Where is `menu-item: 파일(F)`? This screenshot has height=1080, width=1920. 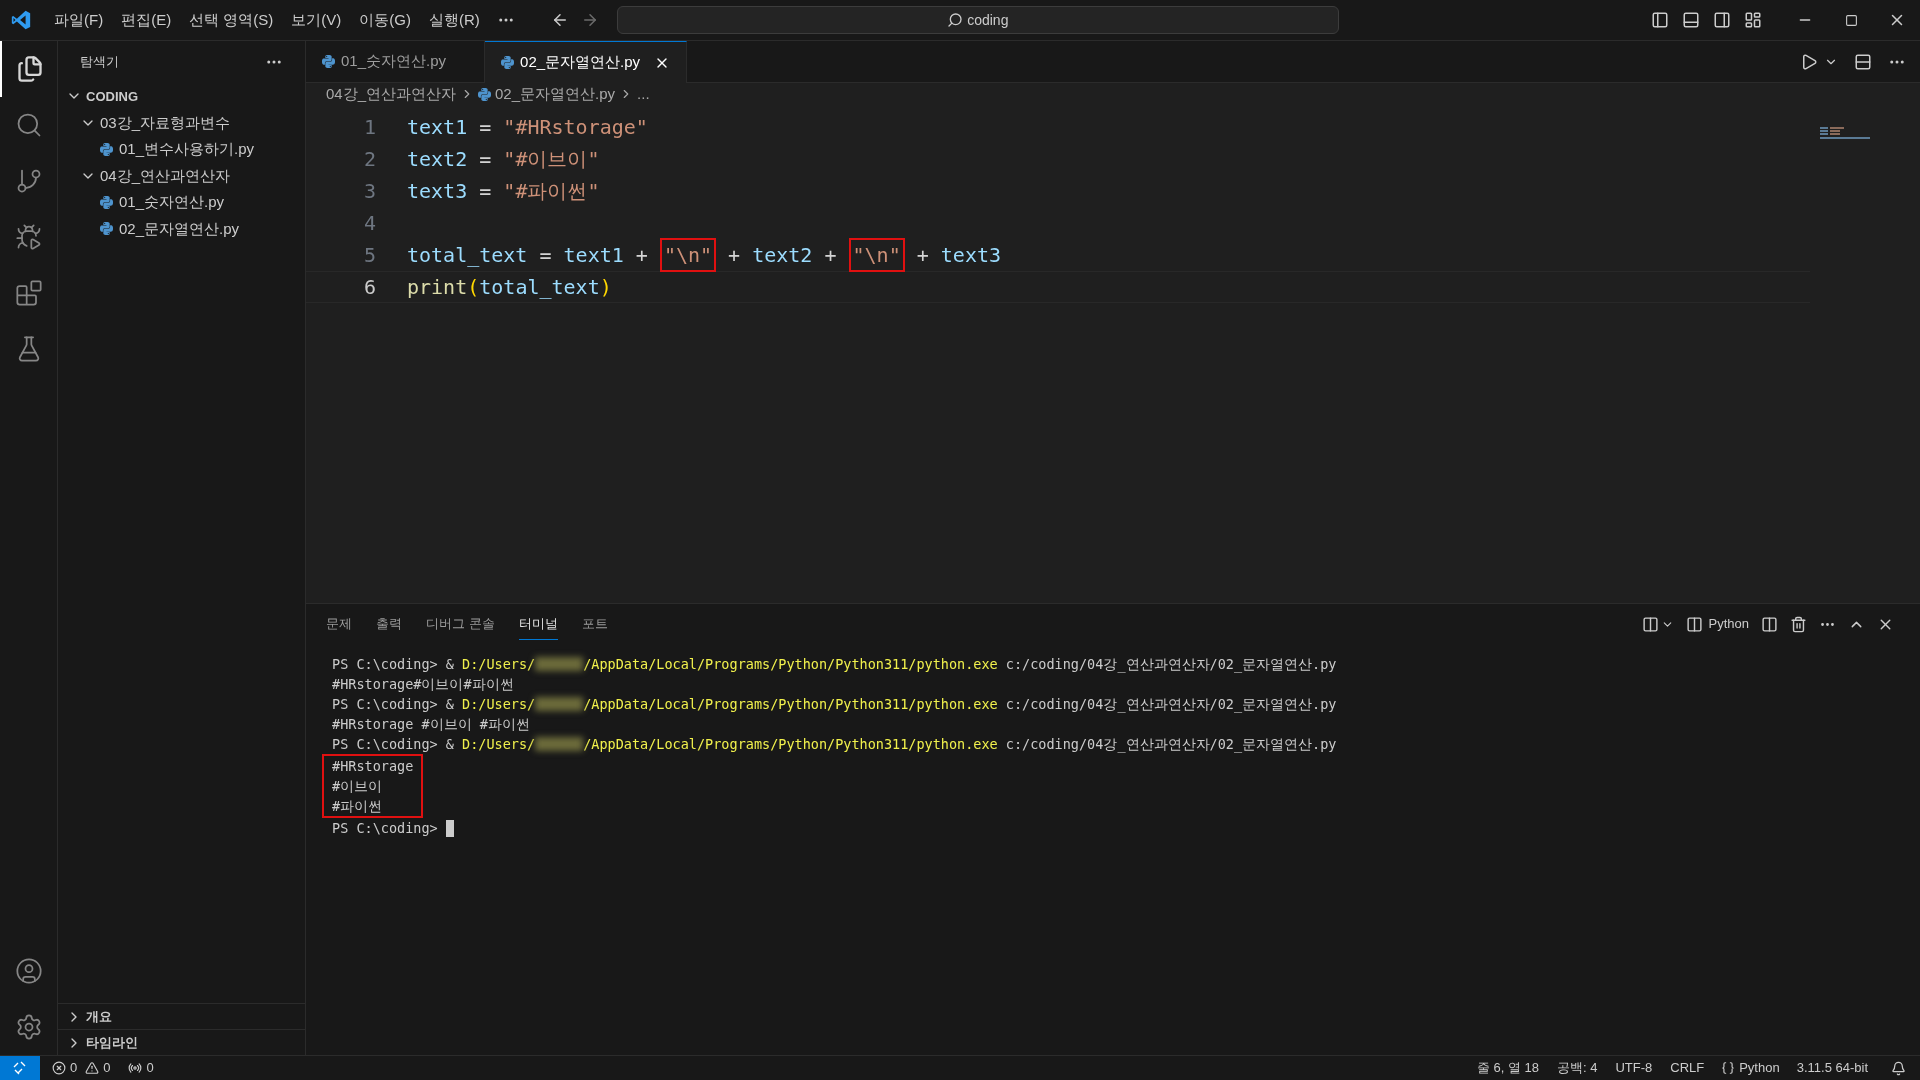 menu-item: 파일(F) is located at coordinates (79, 20).